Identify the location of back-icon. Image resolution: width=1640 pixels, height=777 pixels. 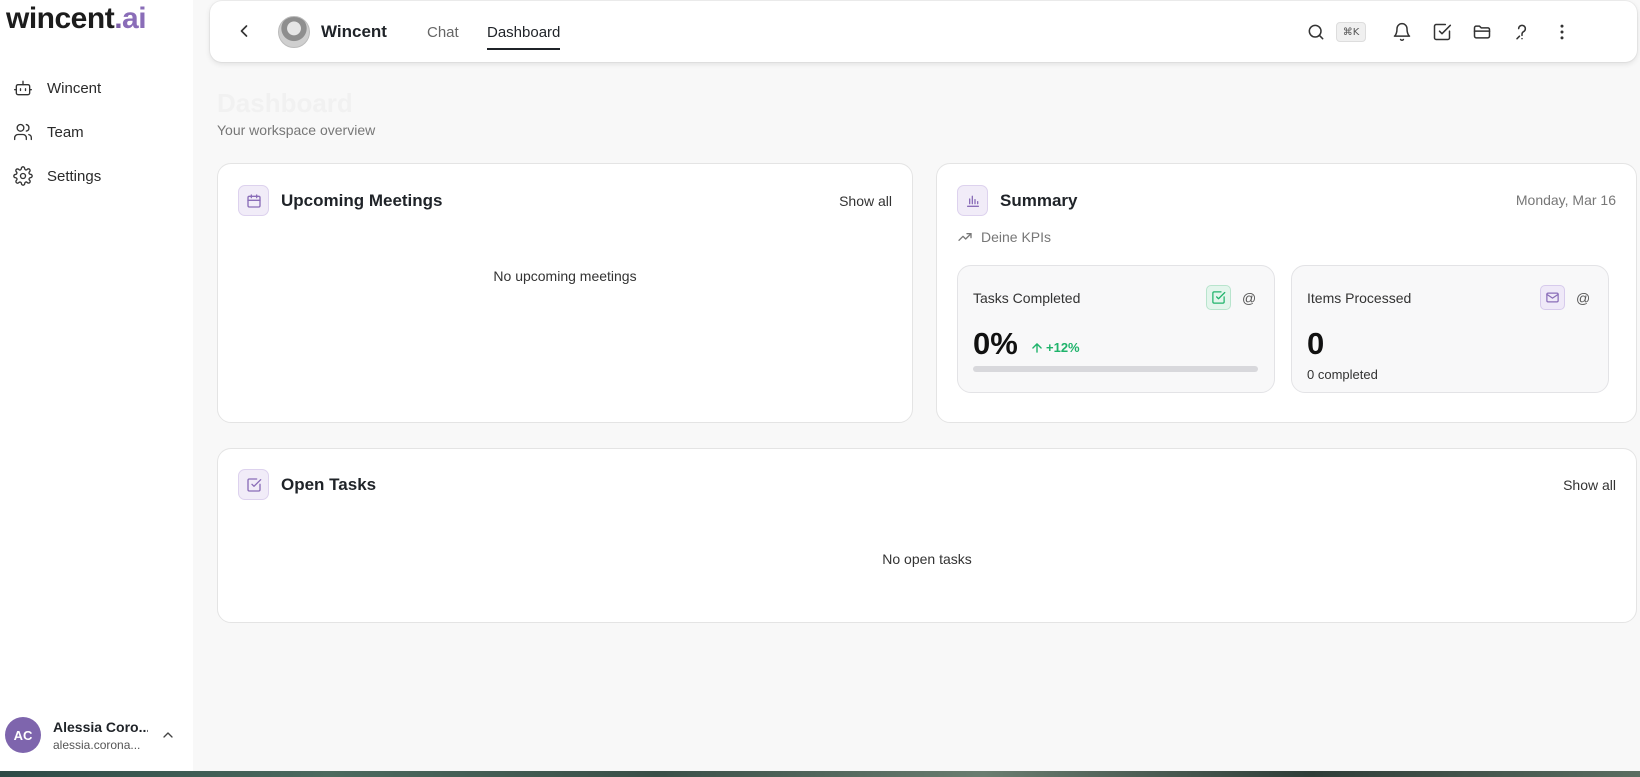
(244, 31).